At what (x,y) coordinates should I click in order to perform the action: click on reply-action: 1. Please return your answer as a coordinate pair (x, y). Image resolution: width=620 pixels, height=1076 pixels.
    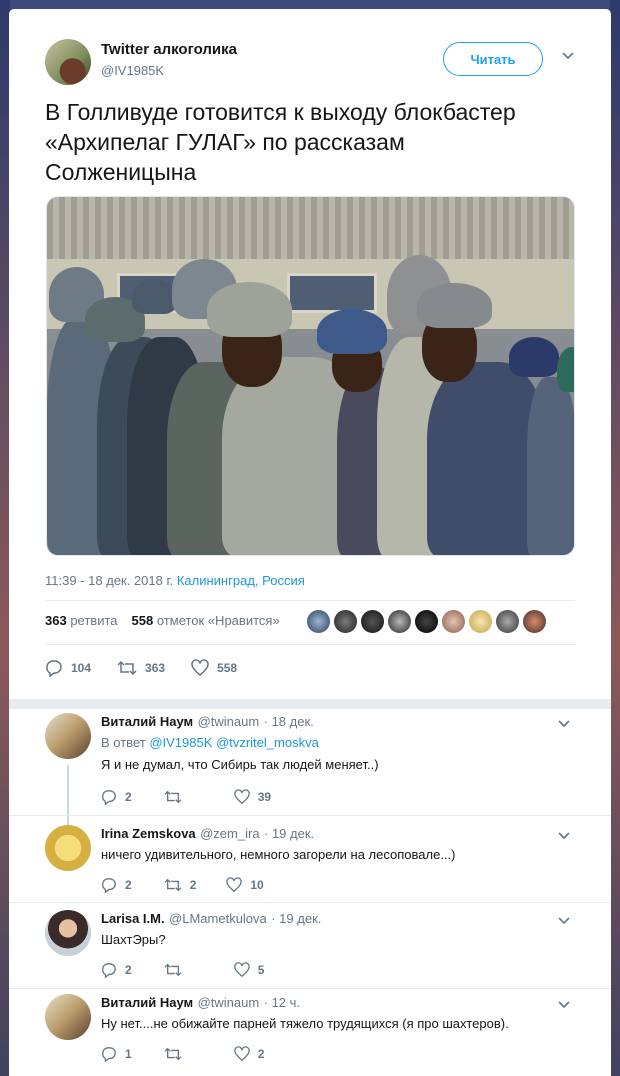
    Looking at the image, I should click on (116, 1054).